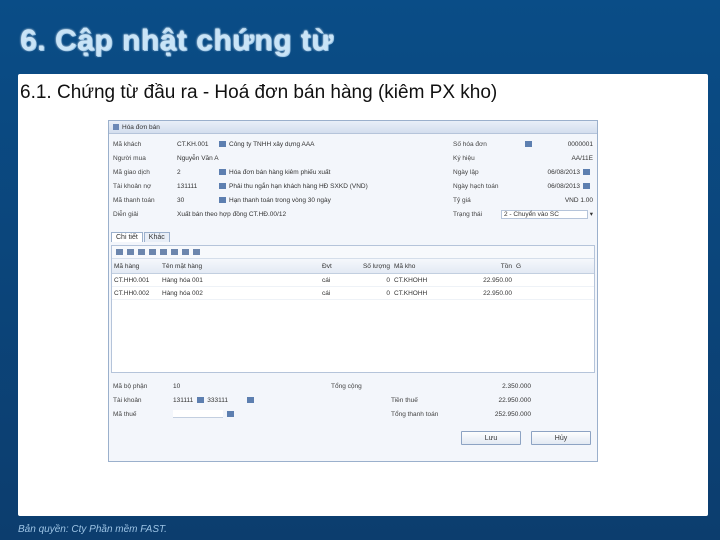 This screenshot has width=720, height=540. I want to click on total-tax: Tiền thuế 22.950.000, so click(461, 400).